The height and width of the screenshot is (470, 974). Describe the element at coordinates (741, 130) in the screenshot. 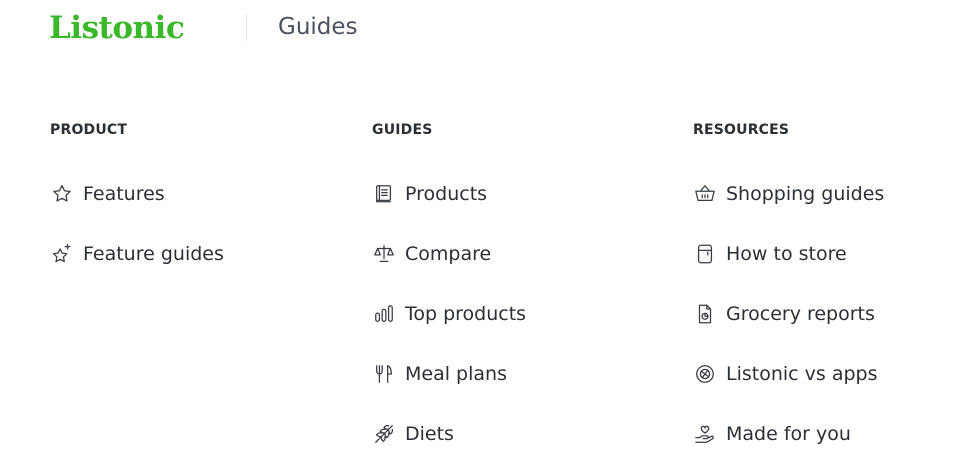

I see `resources-heading: RESOURCES` at that location.